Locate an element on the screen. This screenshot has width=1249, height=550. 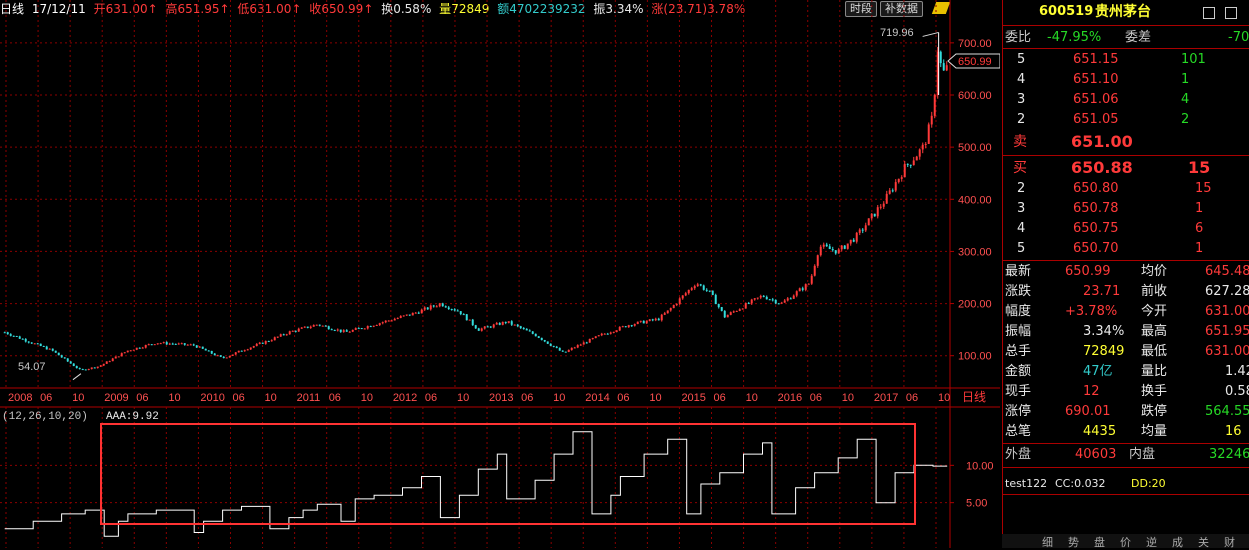
weibi-value: -47.95% is located at coordinates (1074, 37).